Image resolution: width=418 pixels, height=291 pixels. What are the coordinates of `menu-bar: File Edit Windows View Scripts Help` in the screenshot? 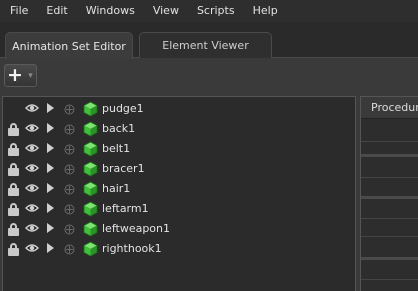 It's located at (209, 11).